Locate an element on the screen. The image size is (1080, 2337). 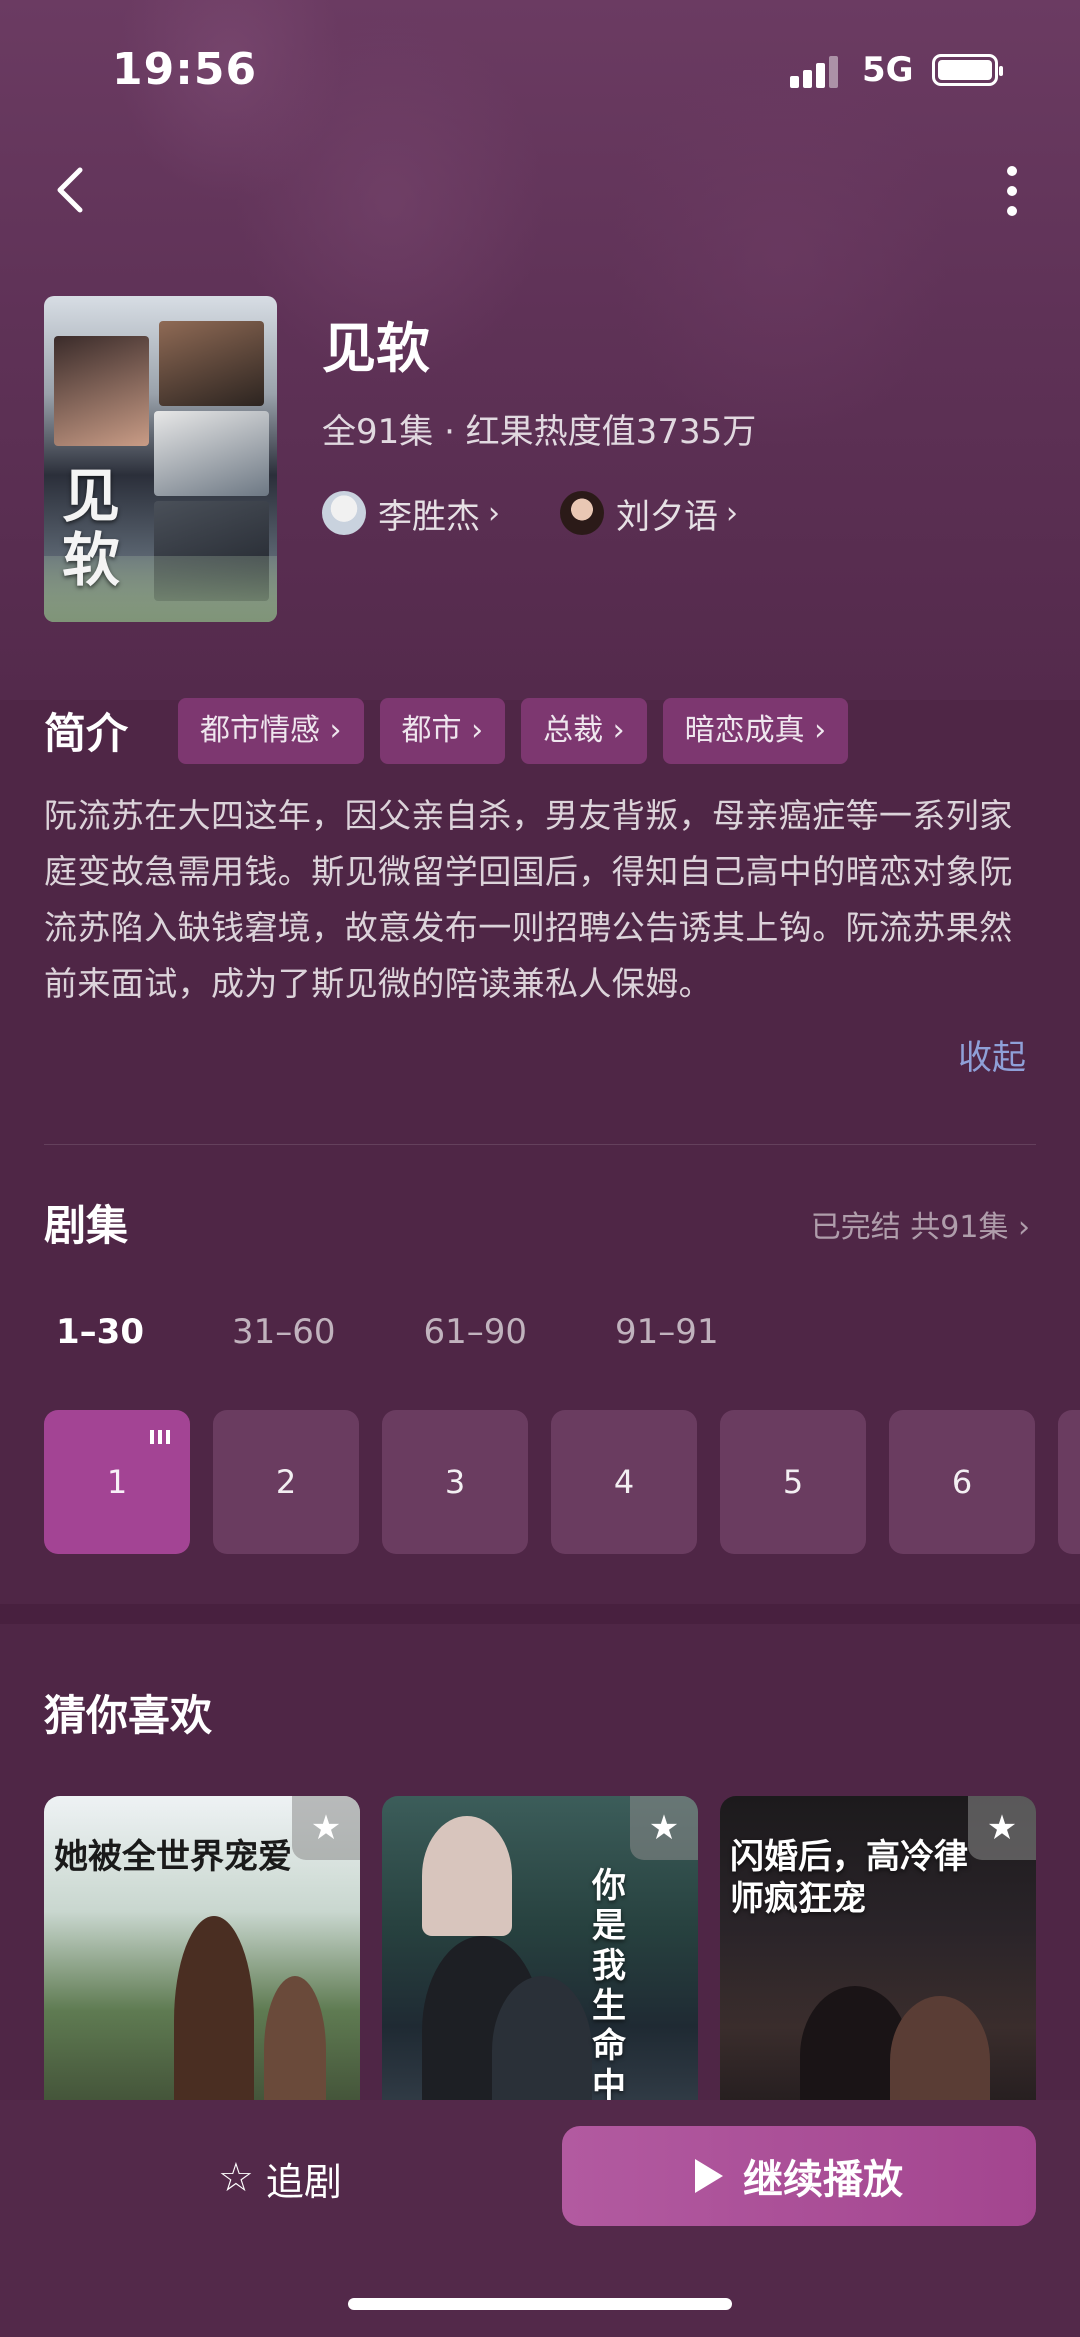
follow-button: ☆ 追剧 is located at coordinates (280, 2178).